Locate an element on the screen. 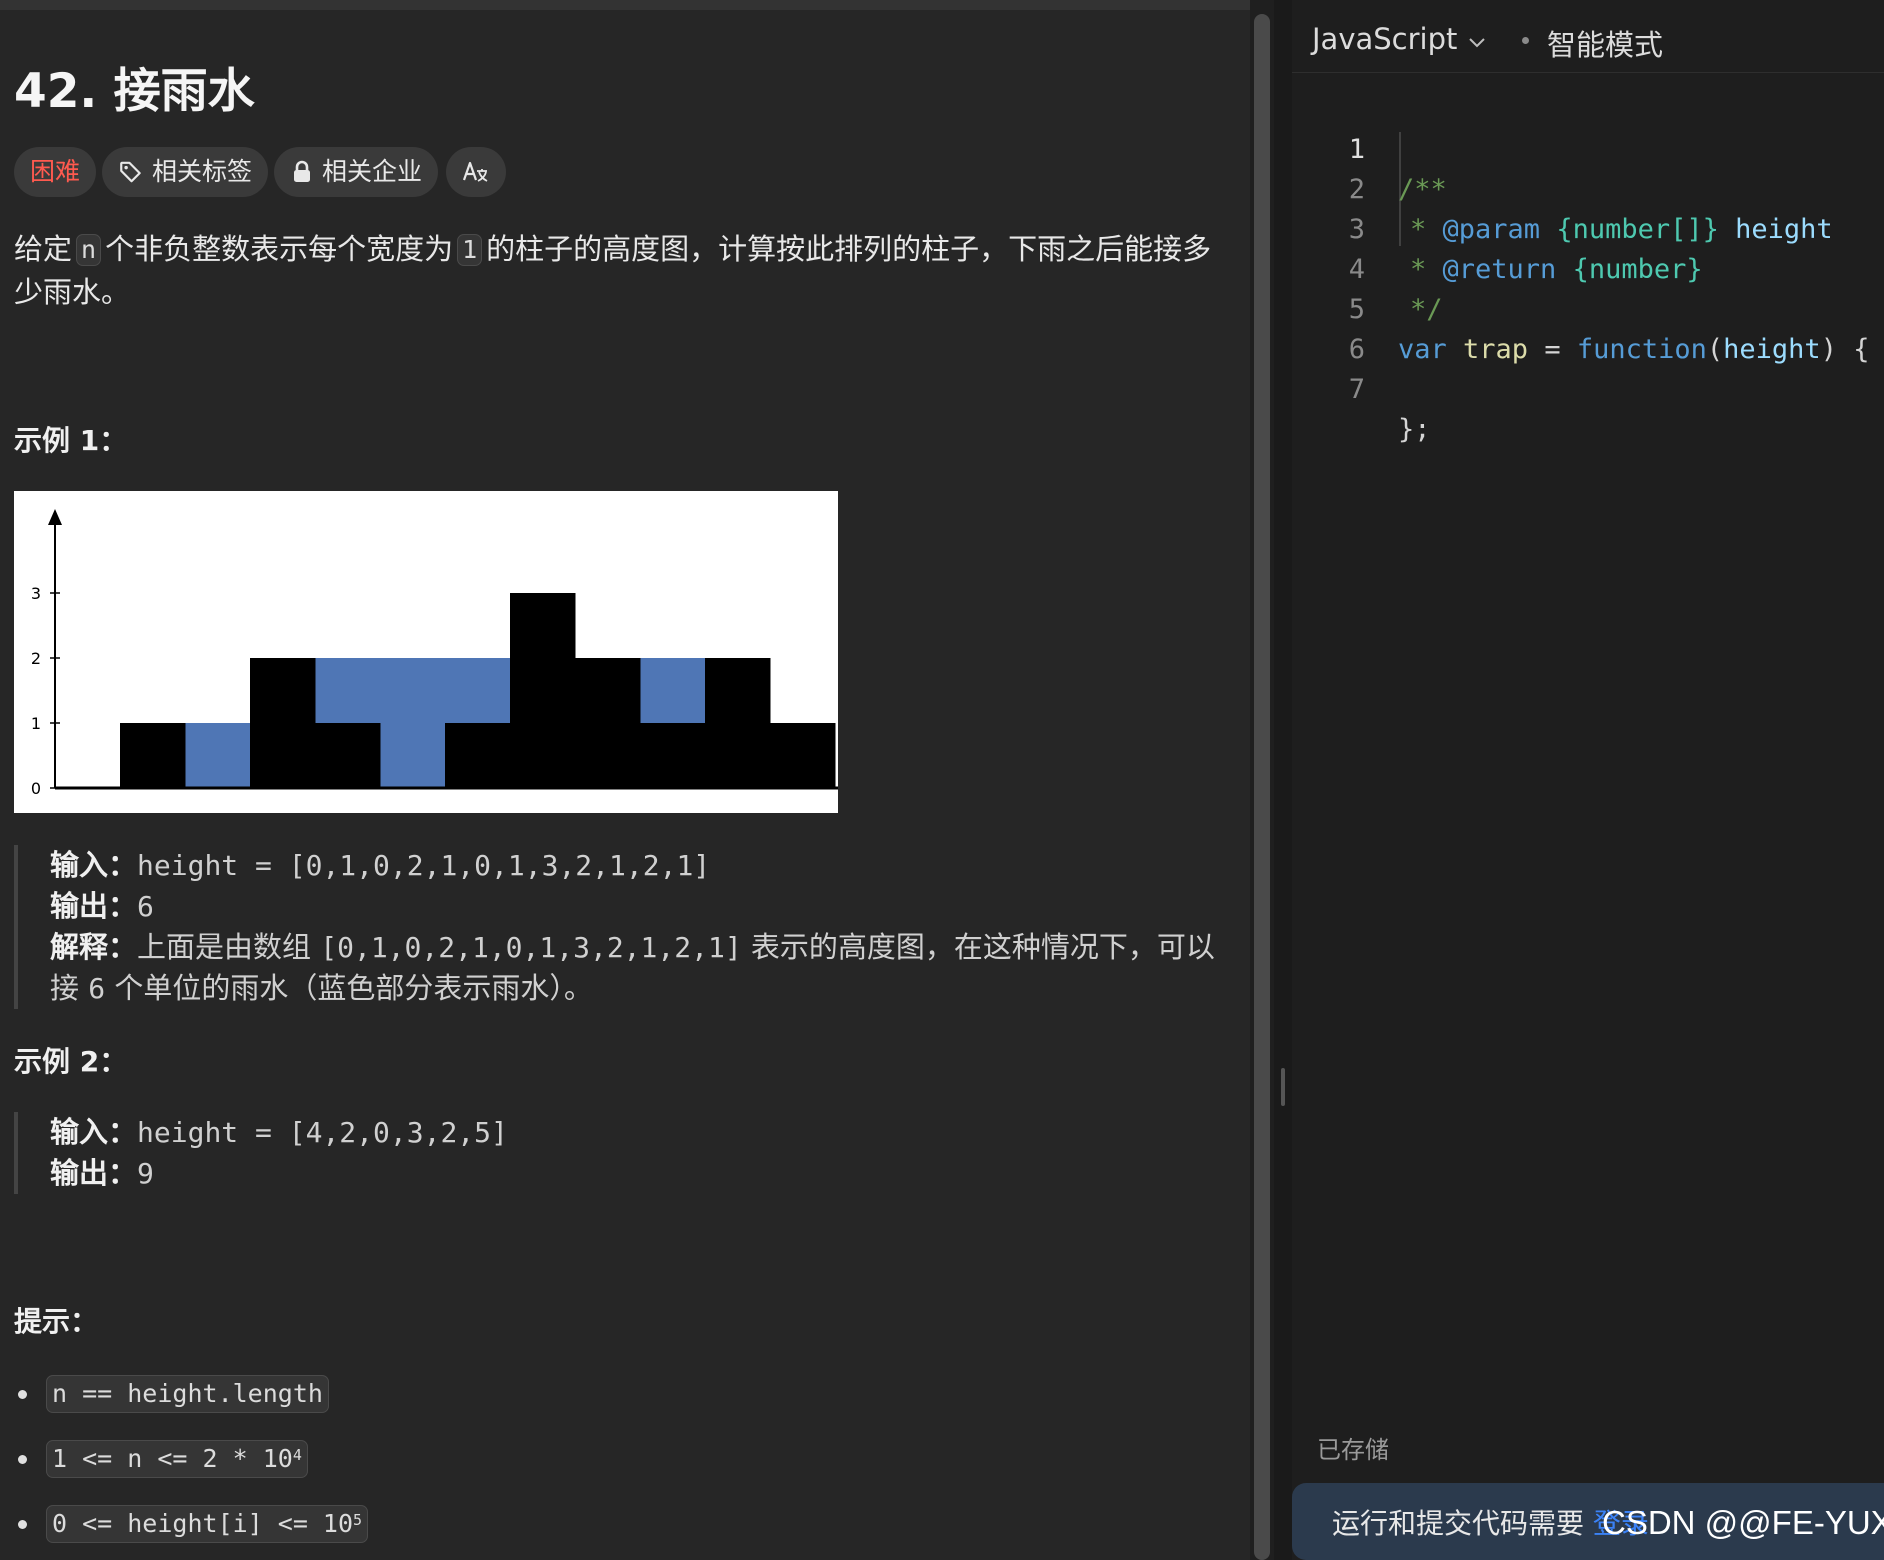 The width and height of the screenshot is (1884, 1560). related-tags-label: 相关标签 is located at coordinates (202, 171).